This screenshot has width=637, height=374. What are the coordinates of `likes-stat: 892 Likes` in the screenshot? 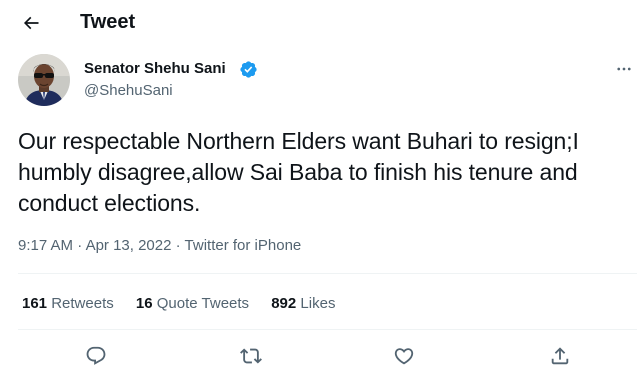 It's located at (303, 304).